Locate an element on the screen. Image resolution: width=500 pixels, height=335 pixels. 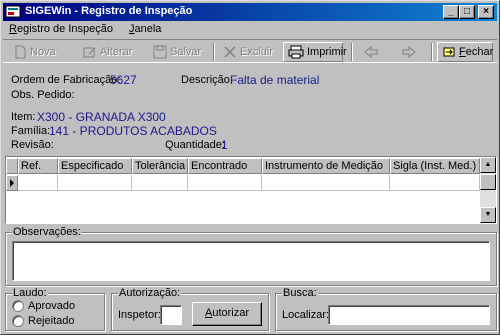
observacoes-textarea is located at coordinates (251, 261).